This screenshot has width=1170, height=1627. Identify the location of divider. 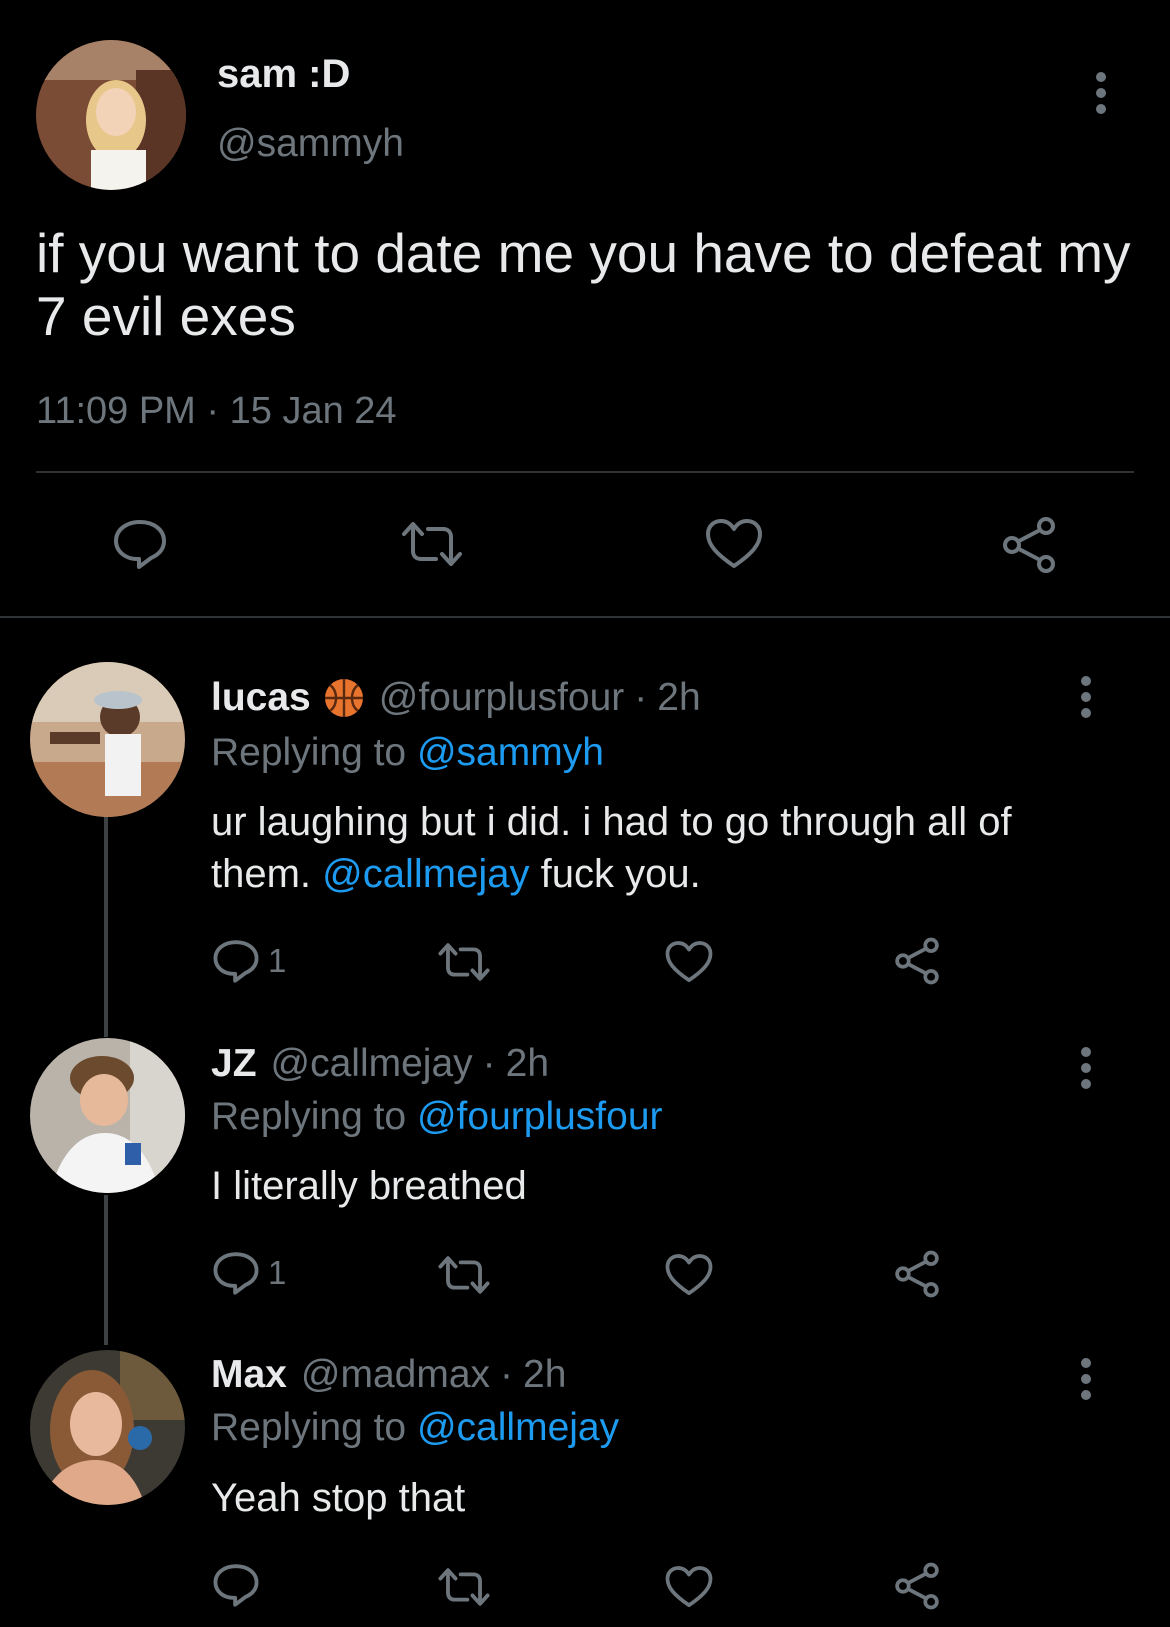
(585, 472).